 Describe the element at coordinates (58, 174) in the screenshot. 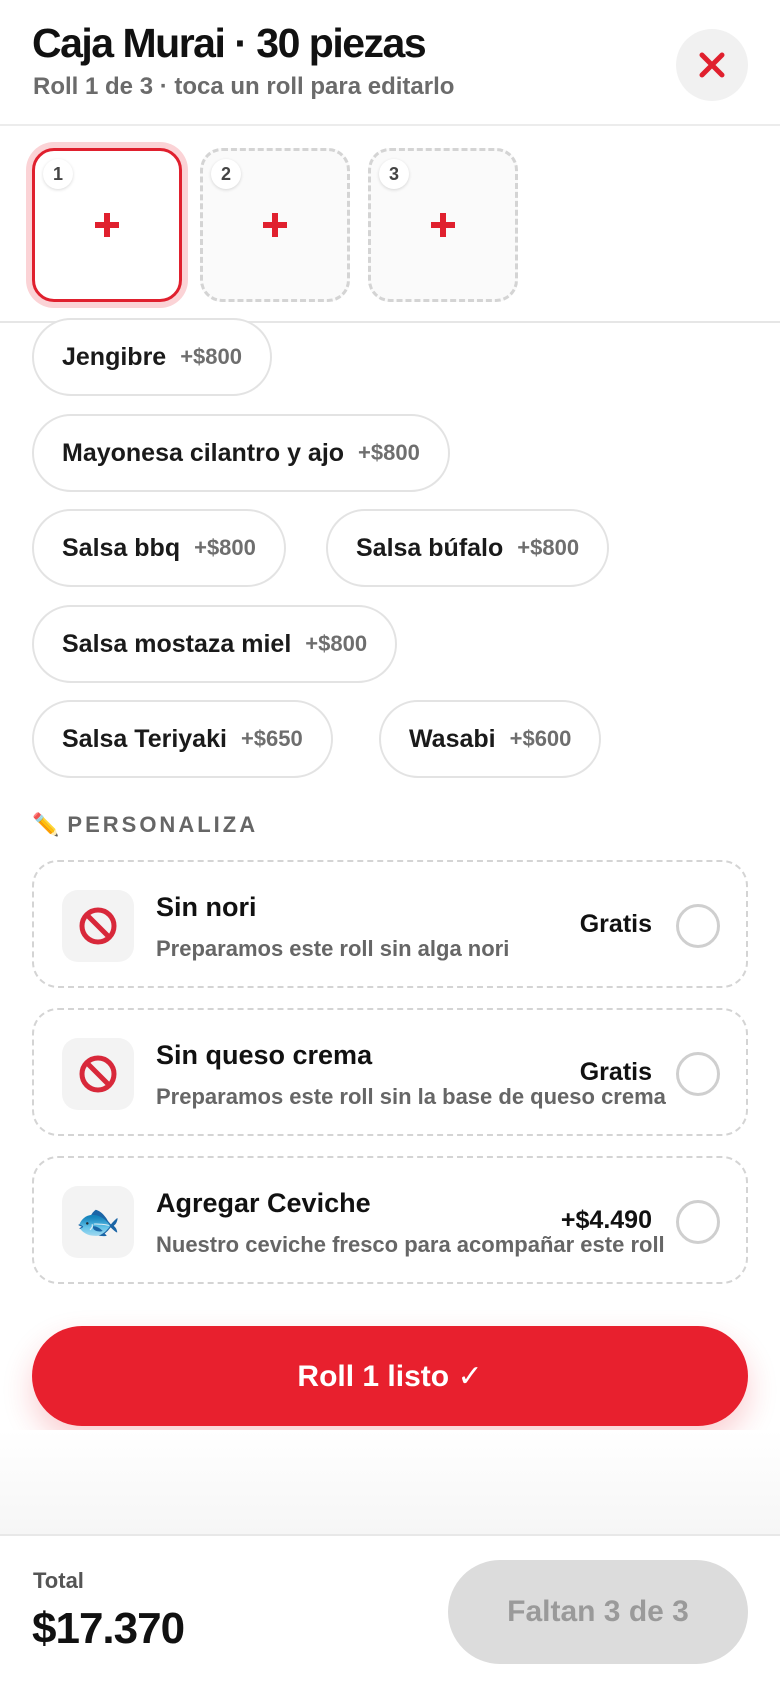

I see `roll-slot-number: 1` at that location.